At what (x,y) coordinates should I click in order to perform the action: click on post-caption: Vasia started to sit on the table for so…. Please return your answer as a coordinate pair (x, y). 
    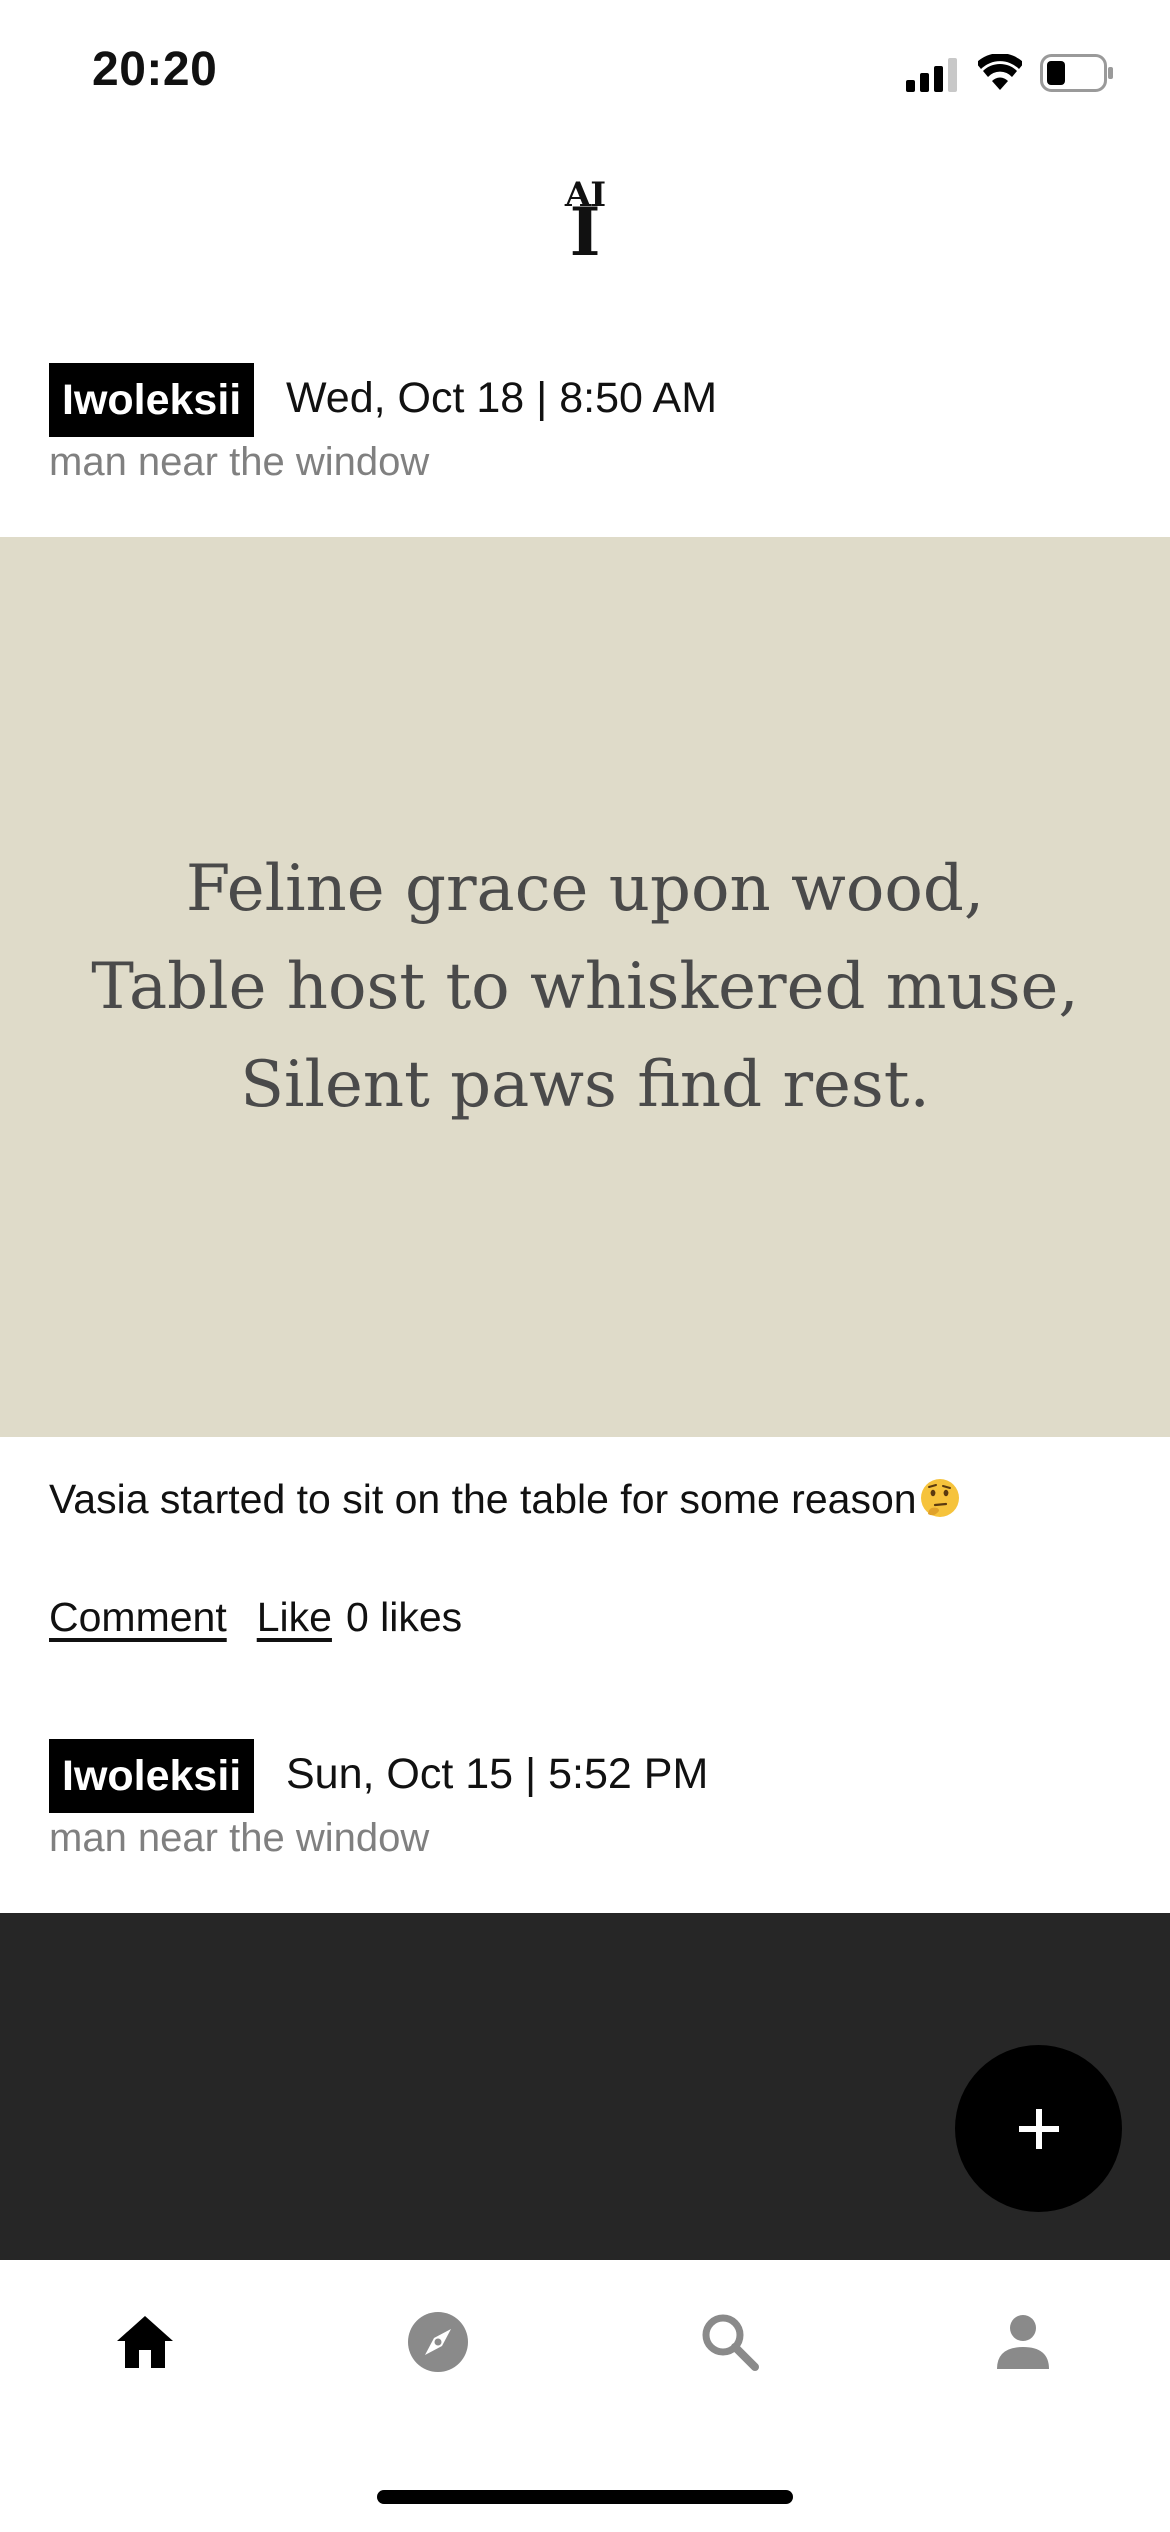
    Looking at the image, I should click on (505, 1499).